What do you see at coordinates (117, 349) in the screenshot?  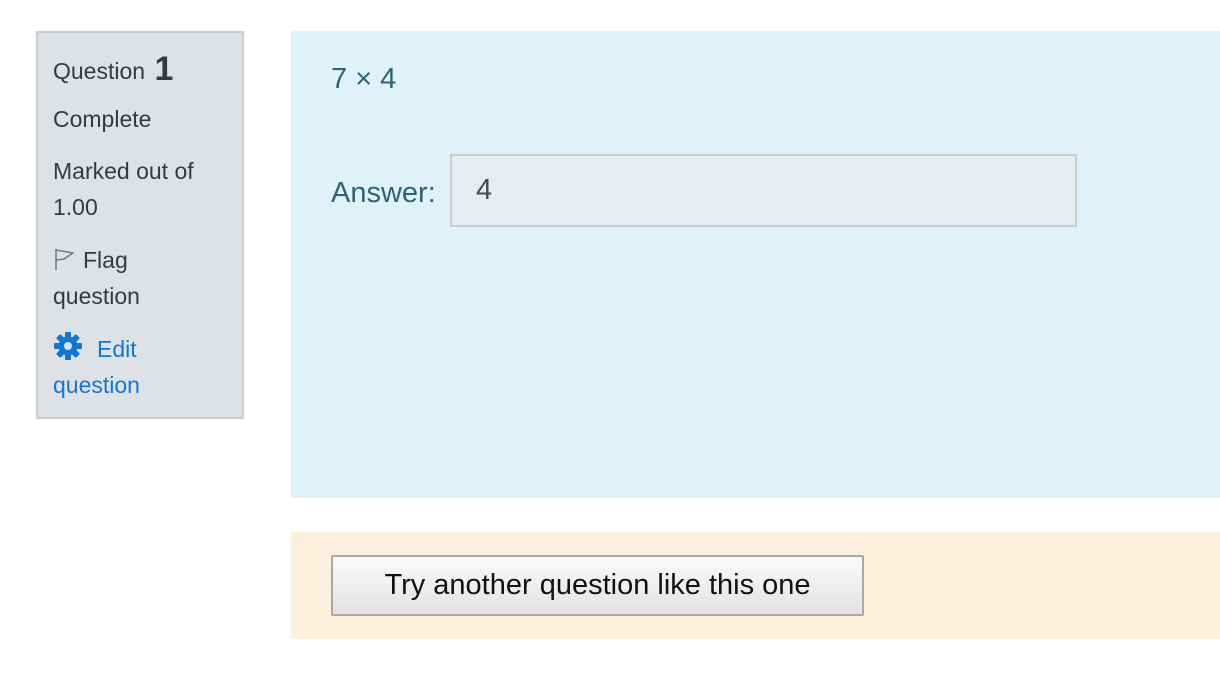 I see `edit-label-line-1: Edit` at bounding box center [117, 349].